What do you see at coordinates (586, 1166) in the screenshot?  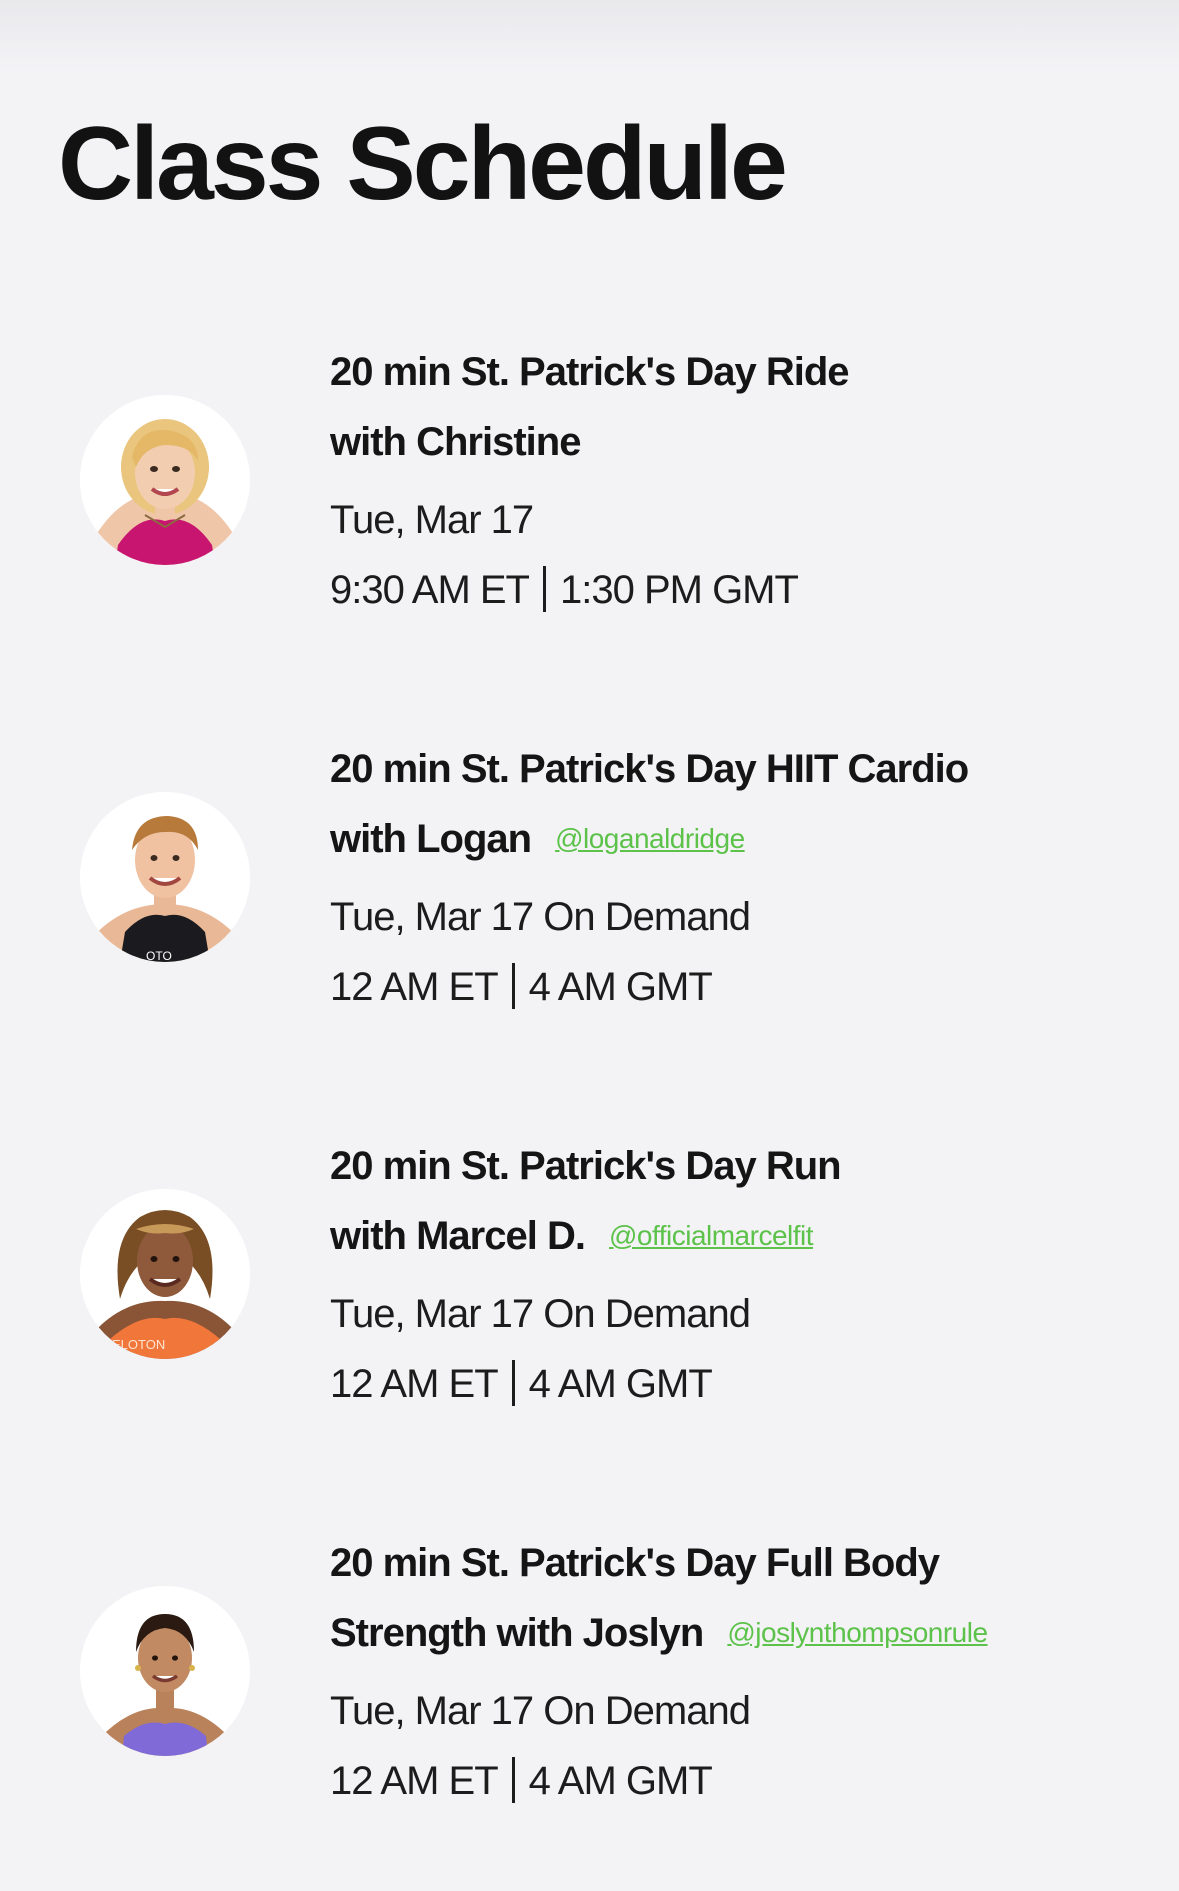 I see `class-title-line-1: 20 min St. Patrick's Day Run` at bounding box center [586, 1166].